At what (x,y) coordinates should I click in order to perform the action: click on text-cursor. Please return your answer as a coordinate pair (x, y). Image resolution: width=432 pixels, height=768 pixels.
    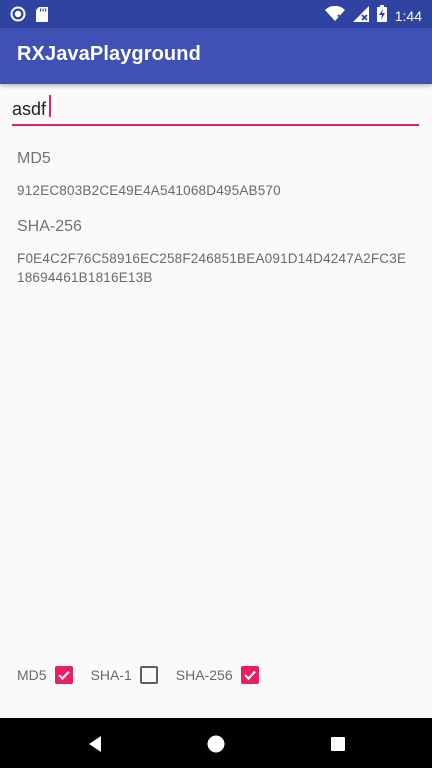
    Looking at the image, I should click on (50, 106).